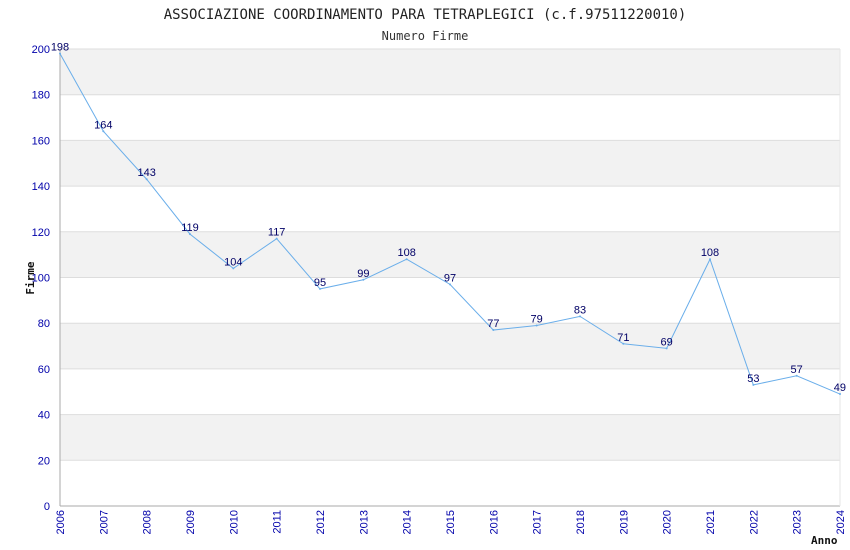 This screenshot has height=550, width=850. Describe the element at coordinates (44, 416) in the screenshot. I see `y-tick-label: 40` at that location.